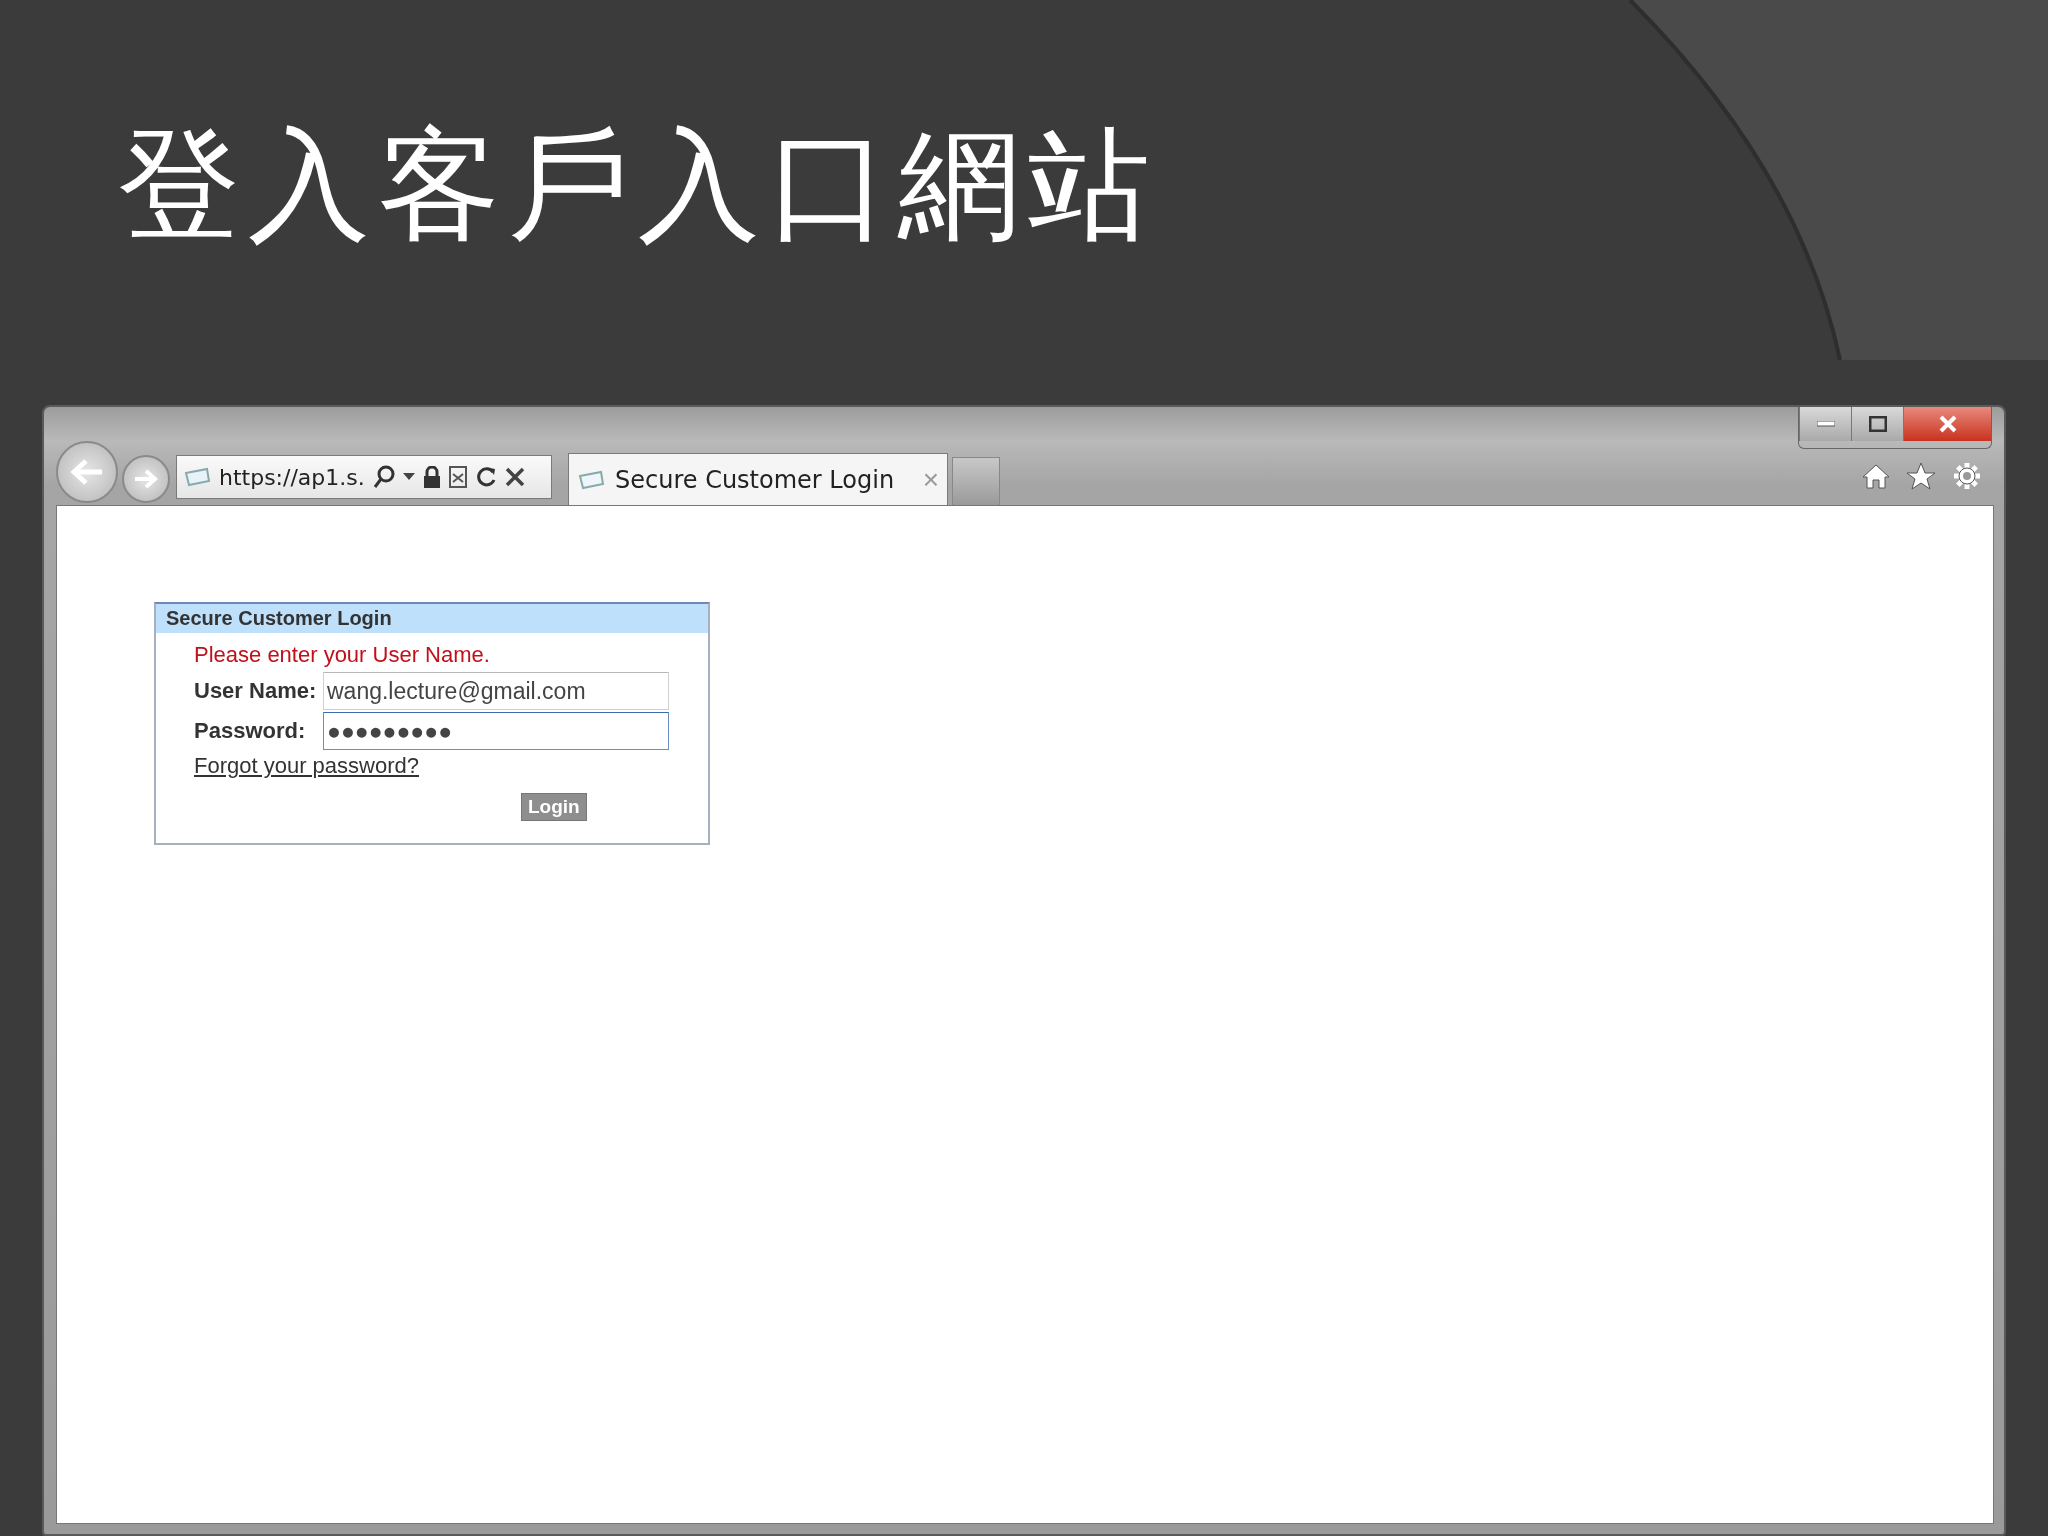 The height and width of the screenshot is (1536, 2048). I want to click on close-button, so click(1947, 424).